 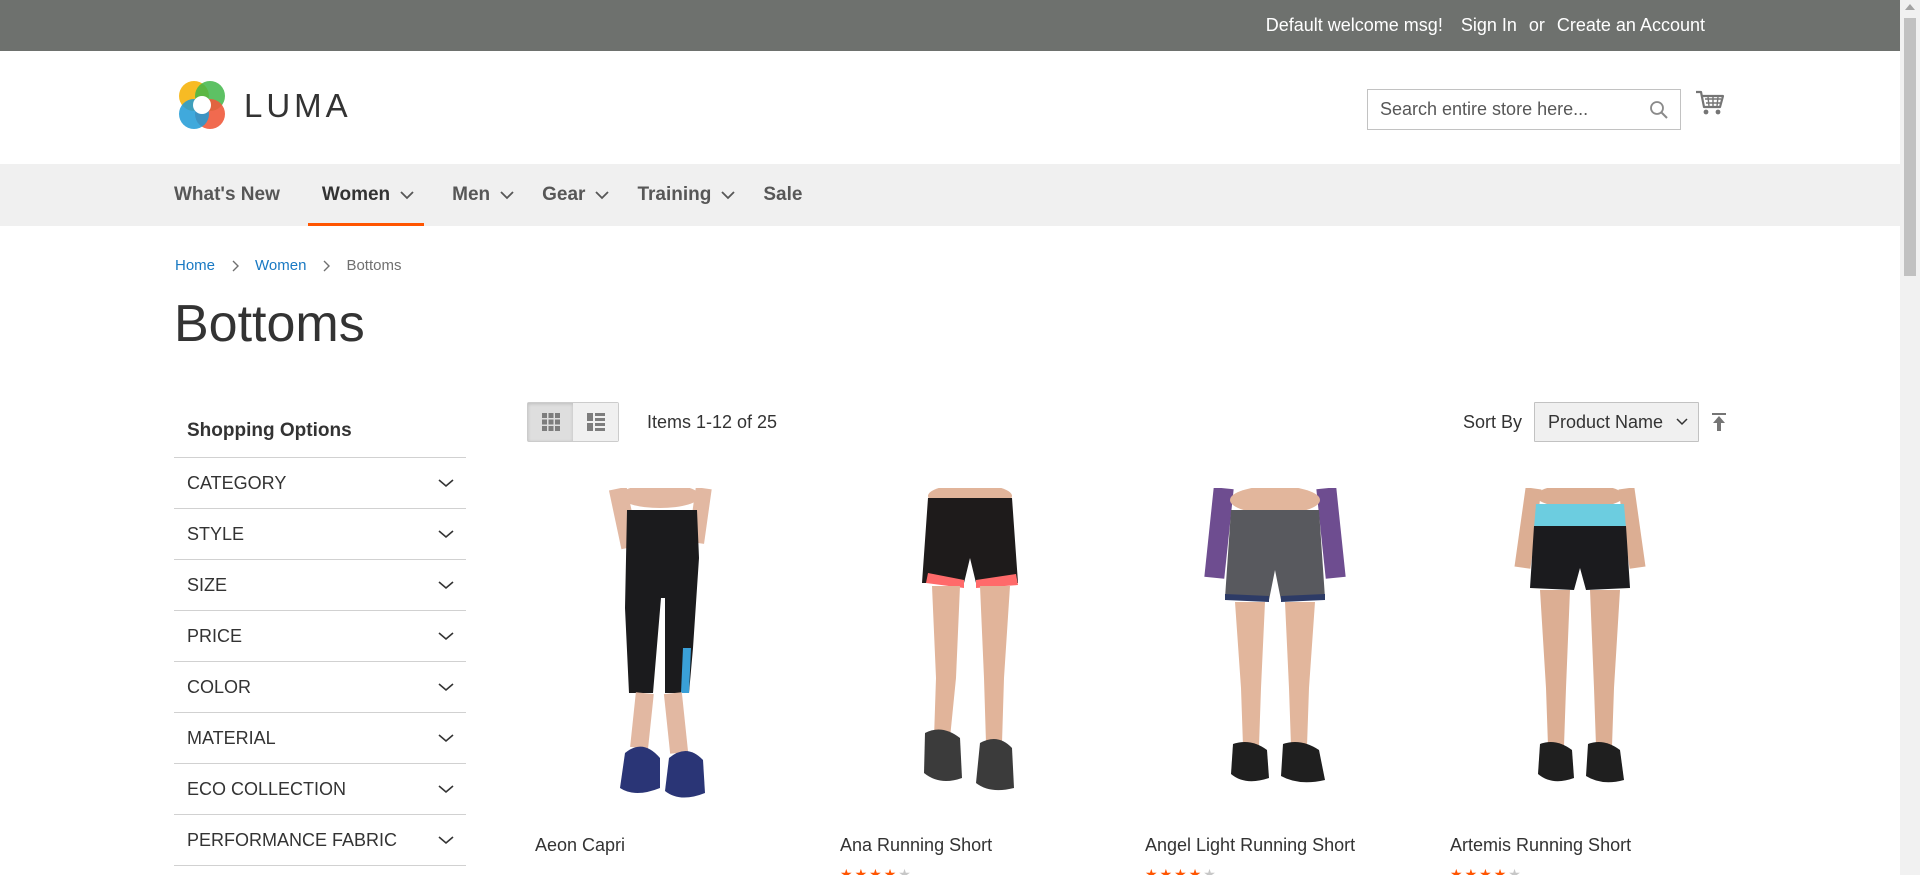 I want to click on or-separator: or, so click(x=1536, y=25).